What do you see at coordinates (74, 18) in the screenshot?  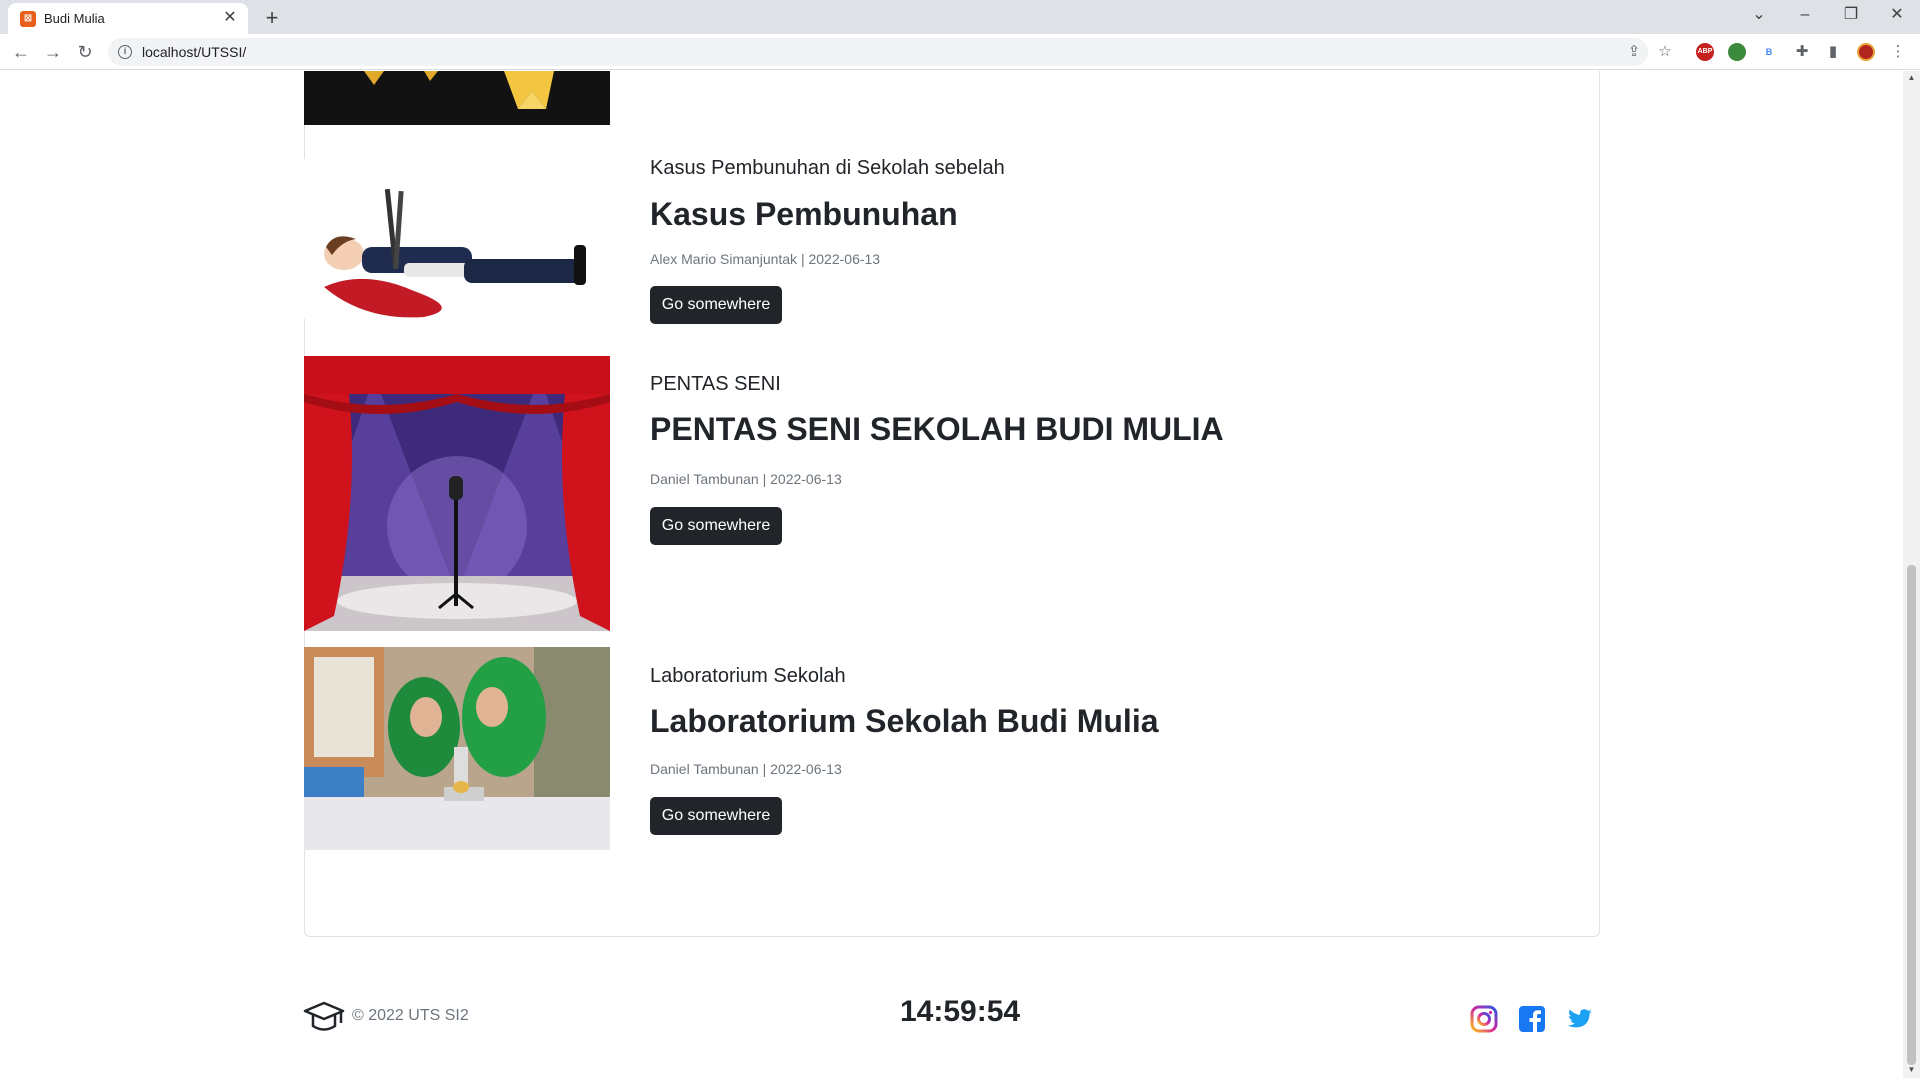 I see `tab-title: Budi Mulia` at bounding box center [74, 18].